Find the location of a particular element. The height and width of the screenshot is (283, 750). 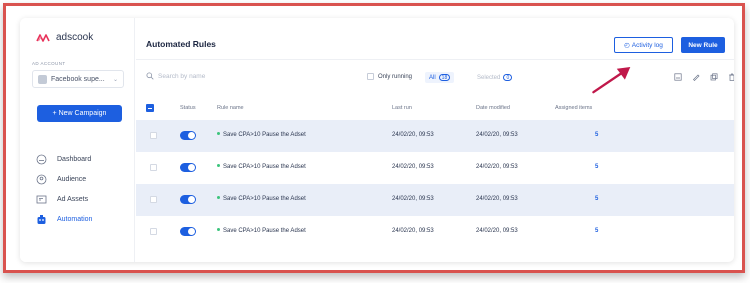

sidebar-item-automation: Automation is located at coordinates (64, 219).